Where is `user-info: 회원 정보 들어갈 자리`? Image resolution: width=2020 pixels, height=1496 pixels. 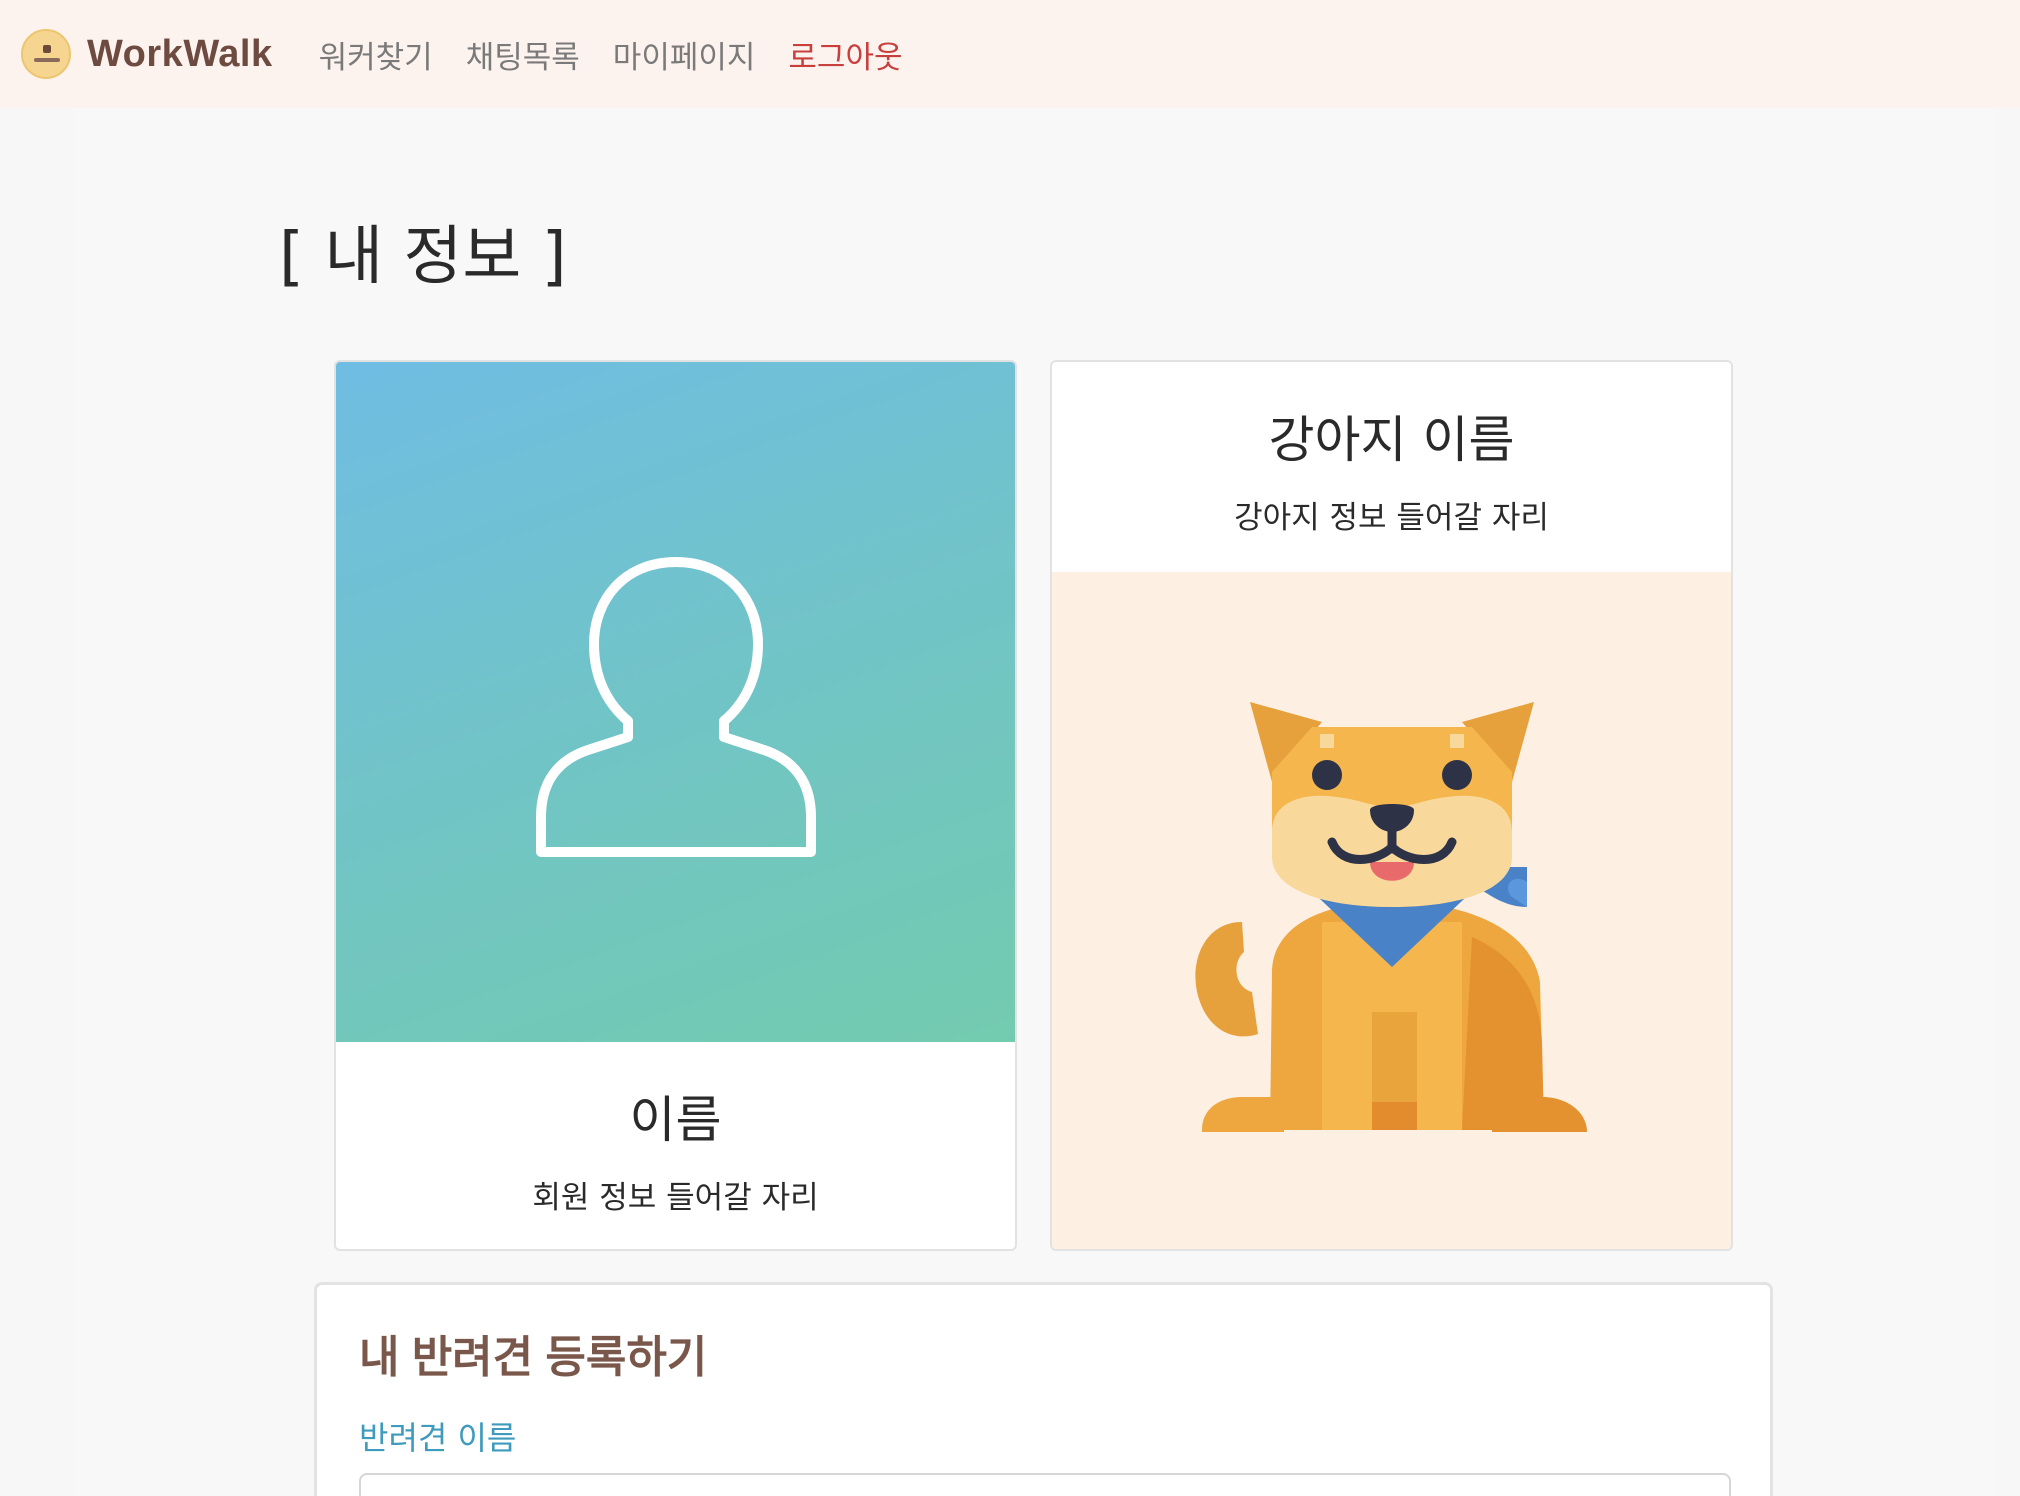
user-info: 회원 정보 들어갈 자리 is located at coordinates (675, 1198).